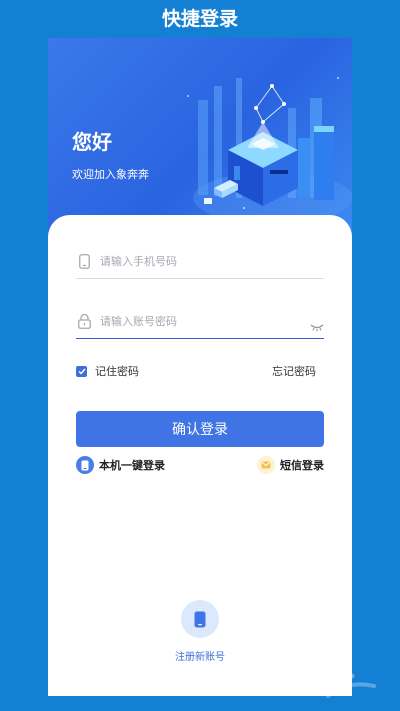 This screenshot has width=400, height=711. What do you see at coordinates (200, 429) in the screenshot?
I see `confirm-login-button: 确认登录` at bounding box center [200, 429].